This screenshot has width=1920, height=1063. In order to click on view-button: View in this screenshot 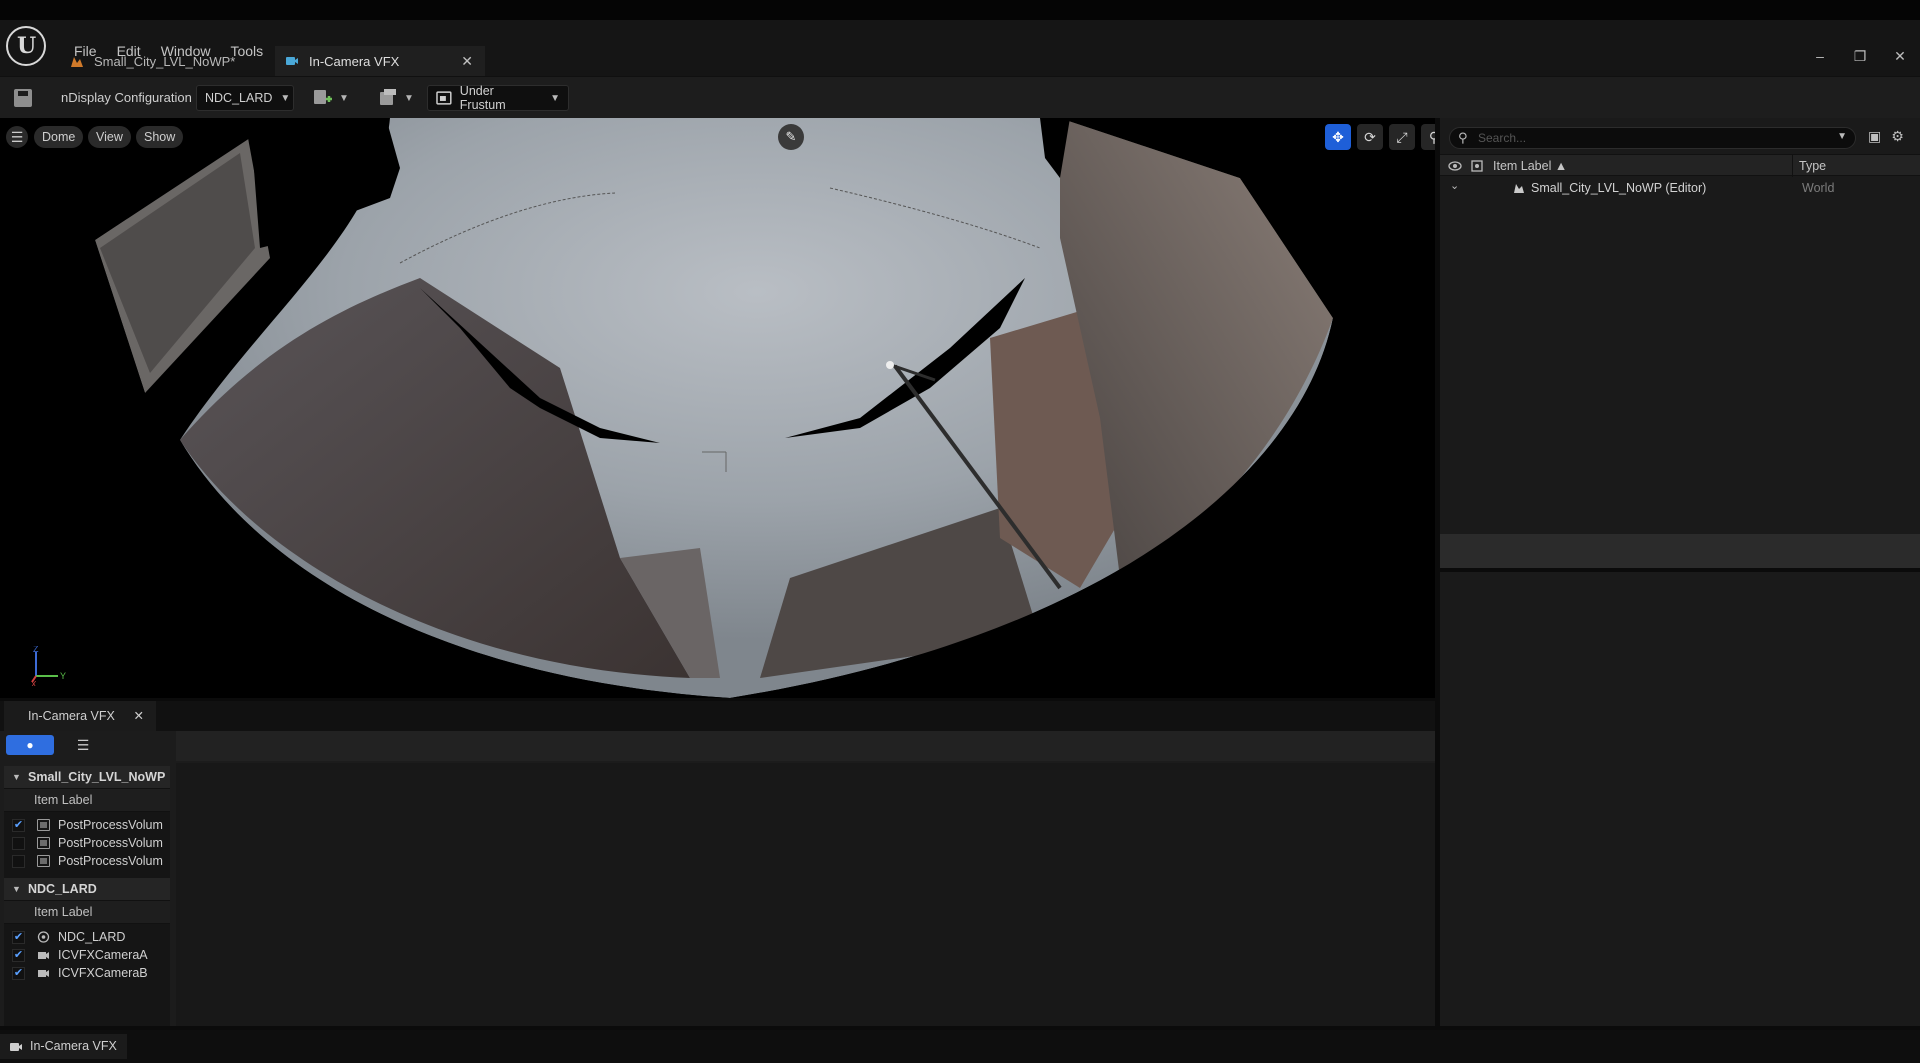, I will do `click(109, 137)`.